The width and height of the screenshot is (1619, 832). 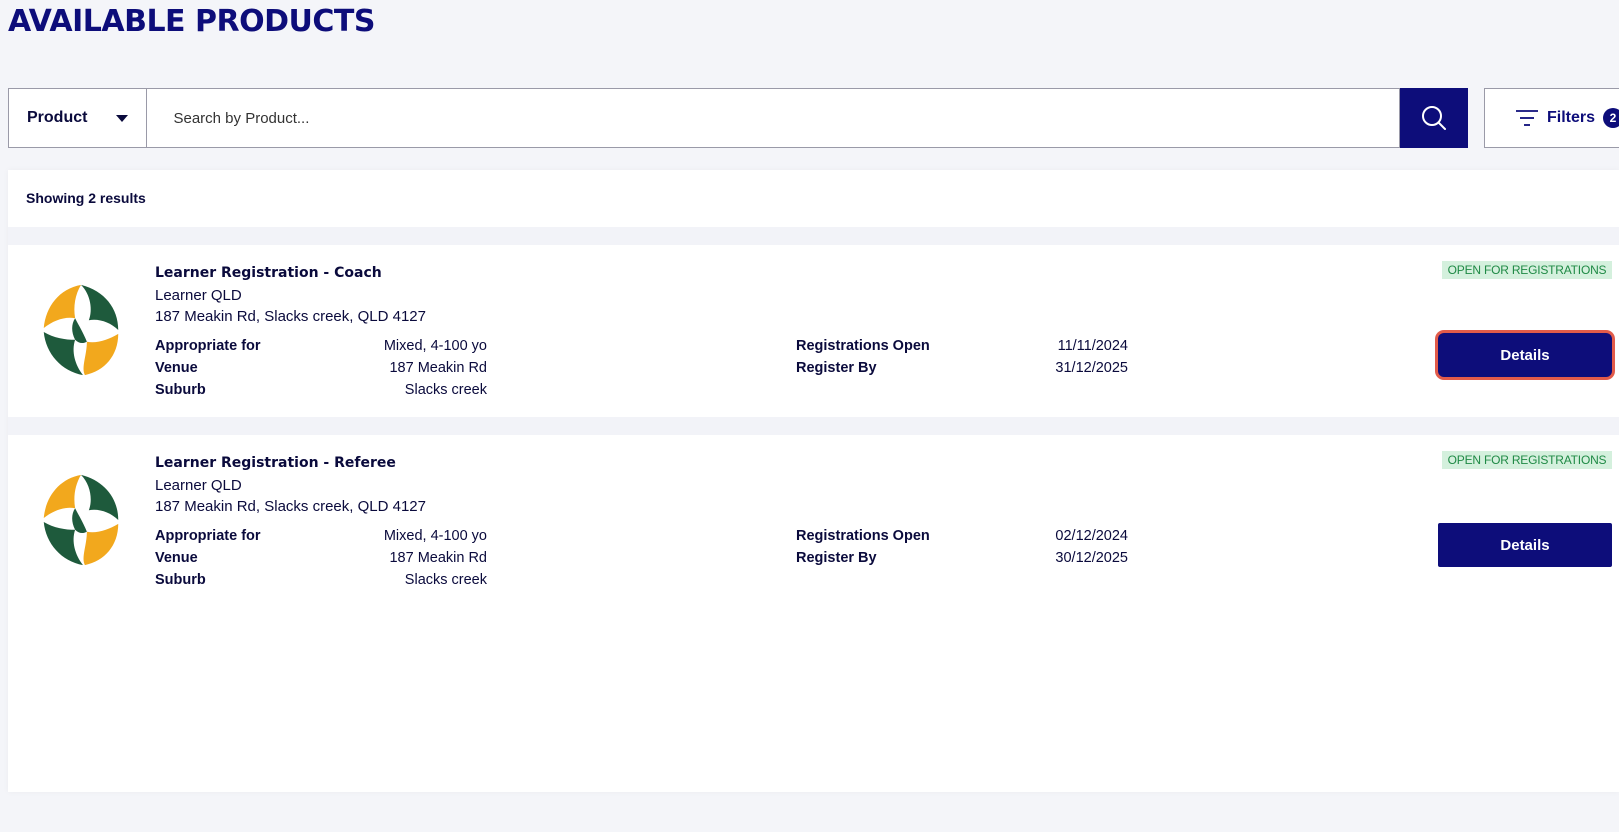 I want to click on search-input, so click(x=774, y=118).